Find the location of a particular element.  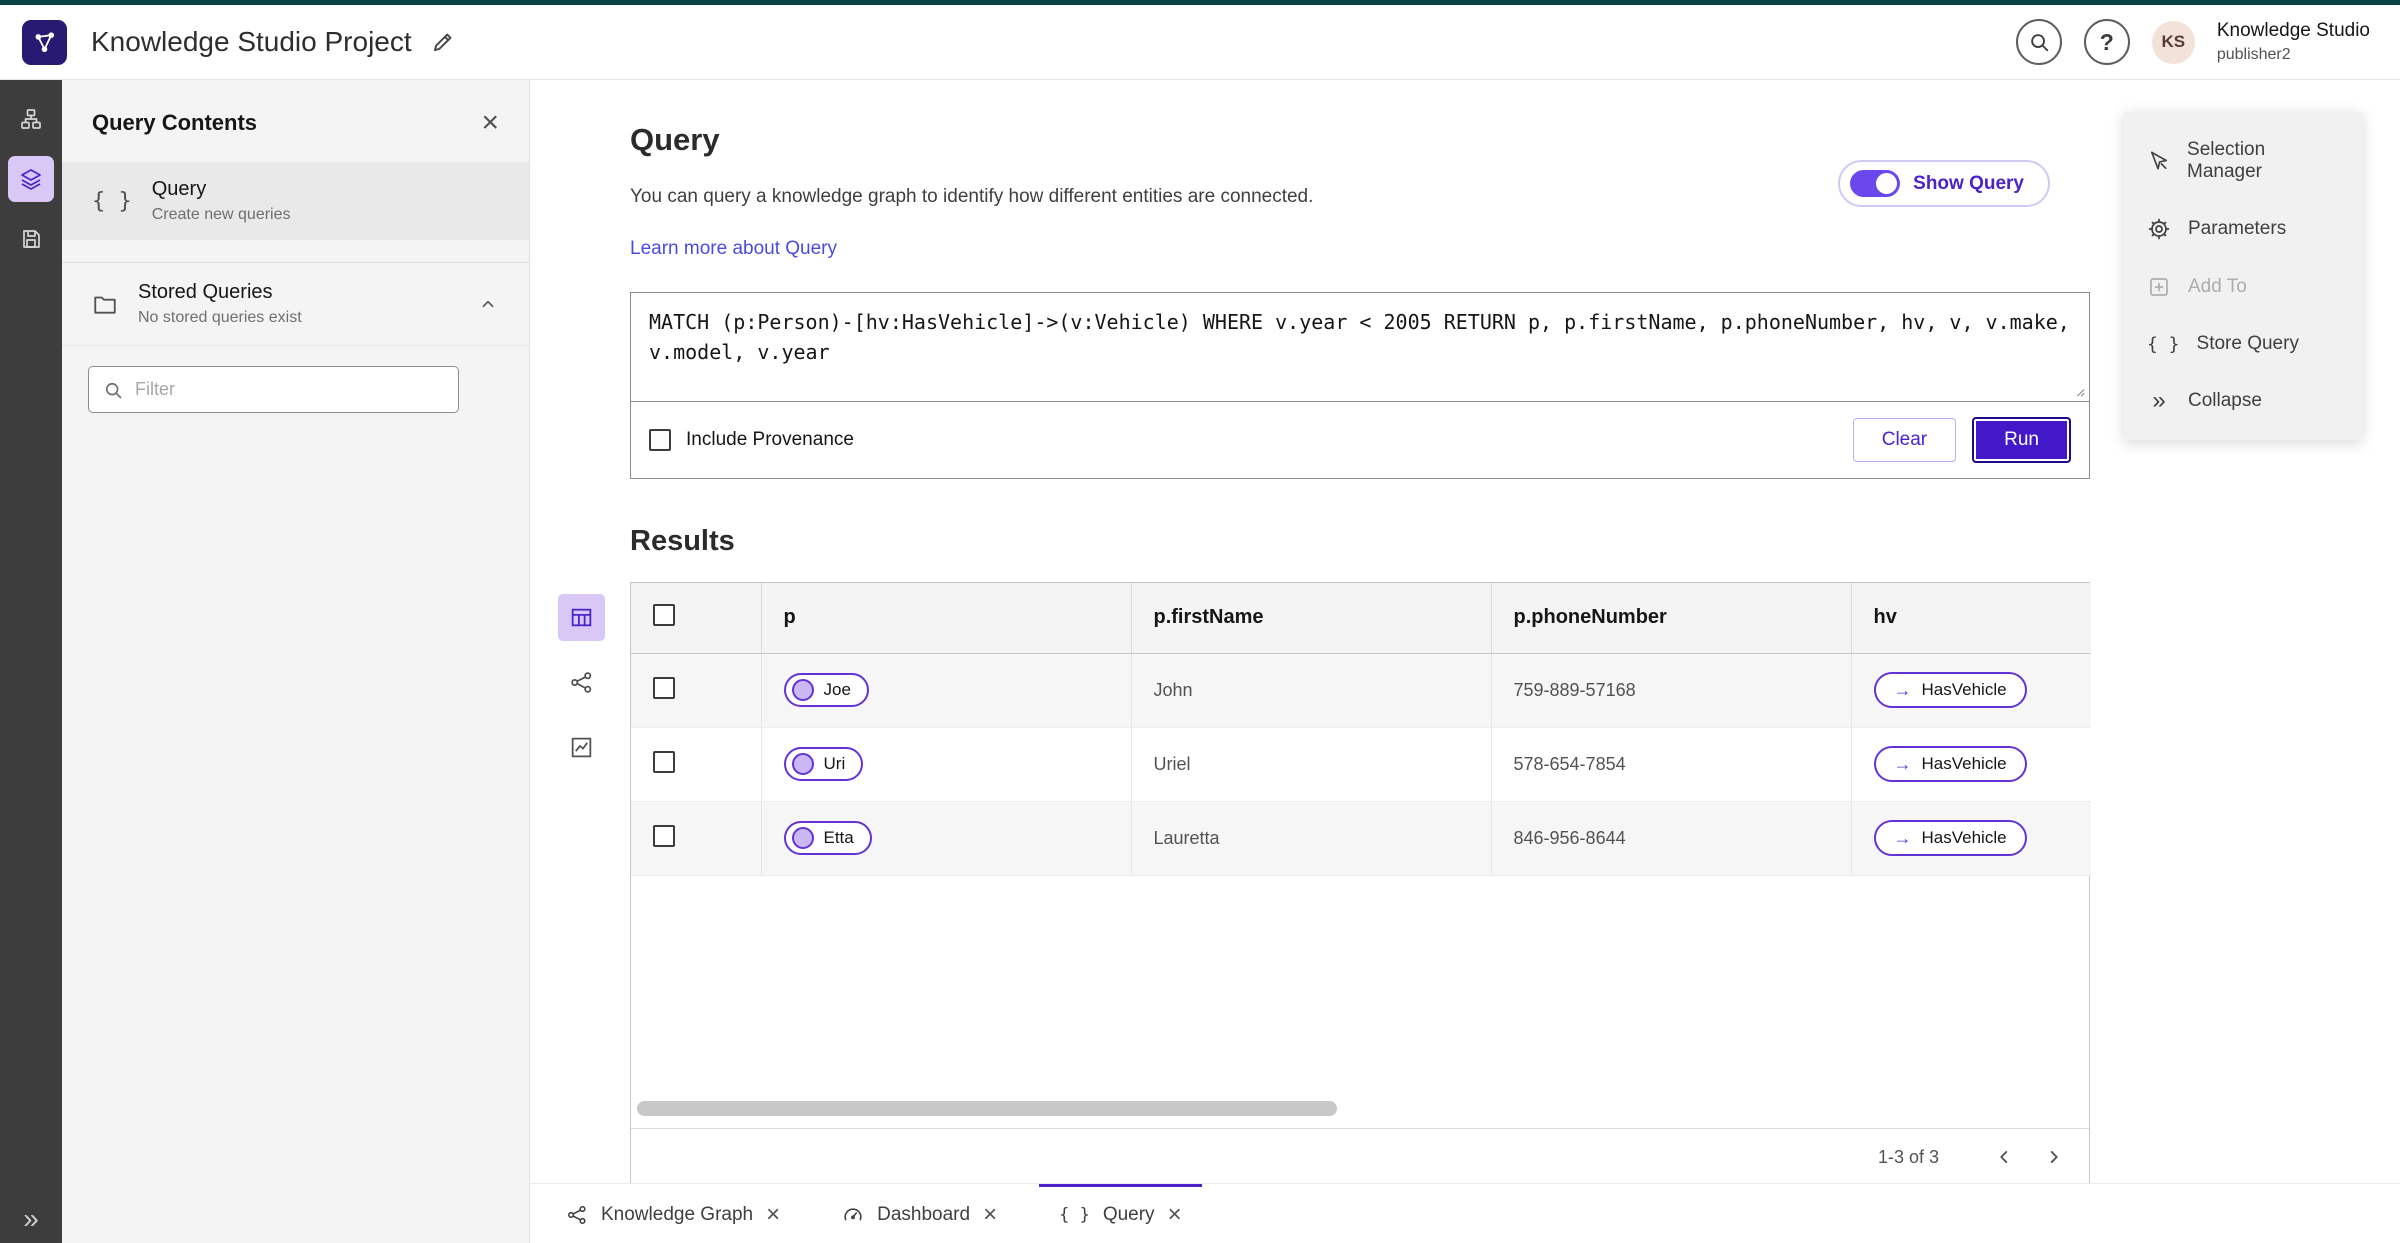

tab-dashboard: Dashboard × is located at coordinates (919, 1213).